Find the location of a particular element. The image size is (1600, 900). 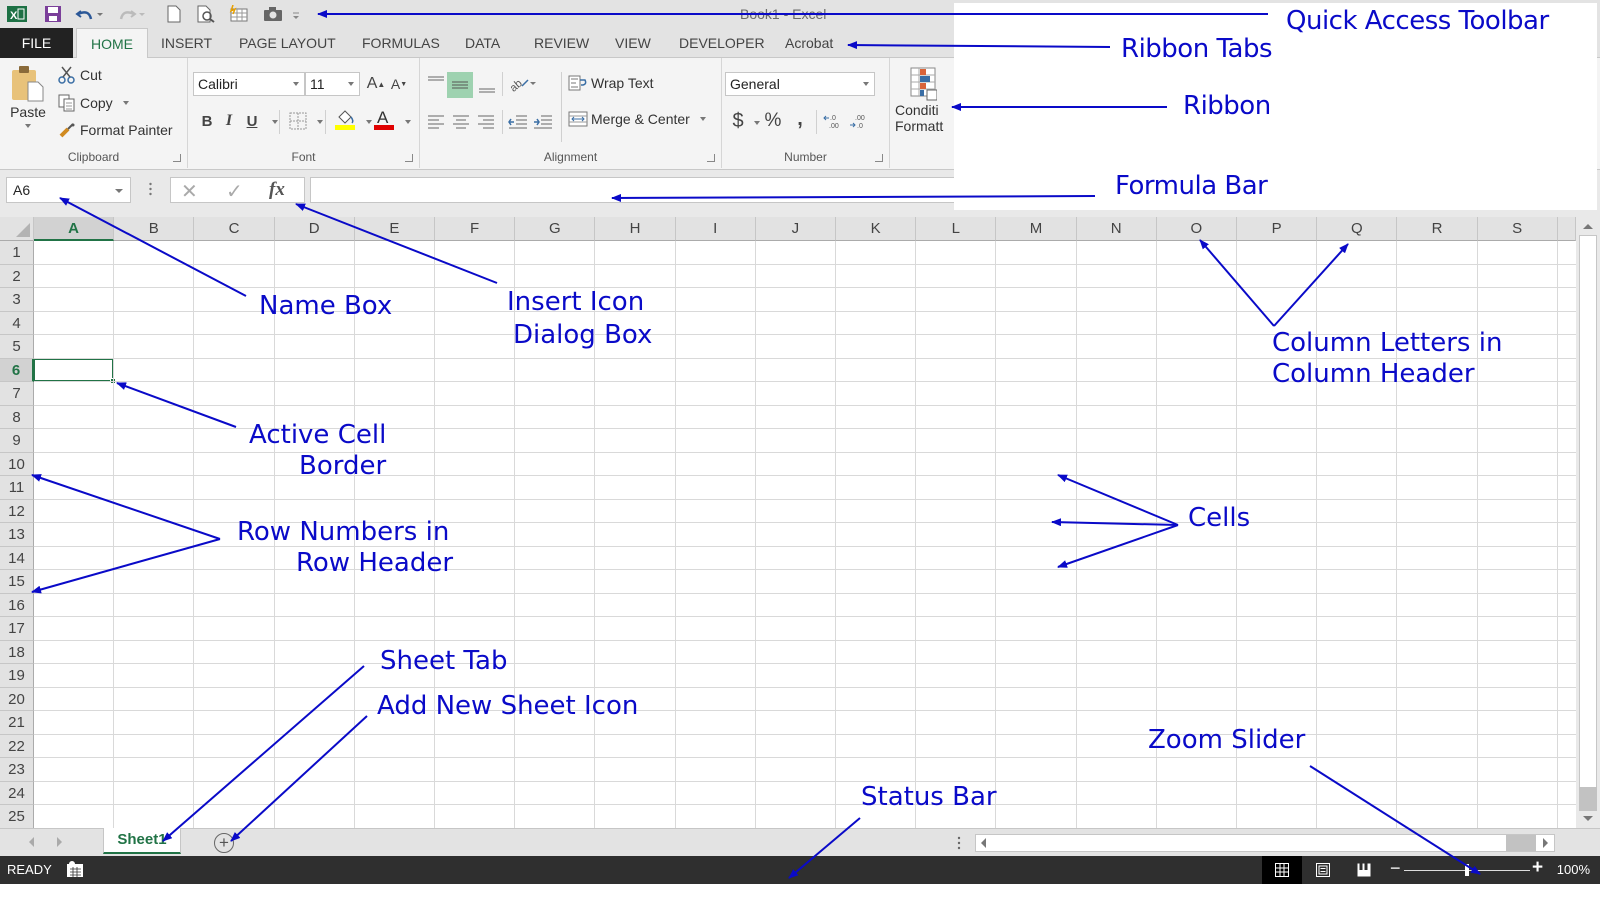

column-header-m: M is located at coordinates (1036, 229).